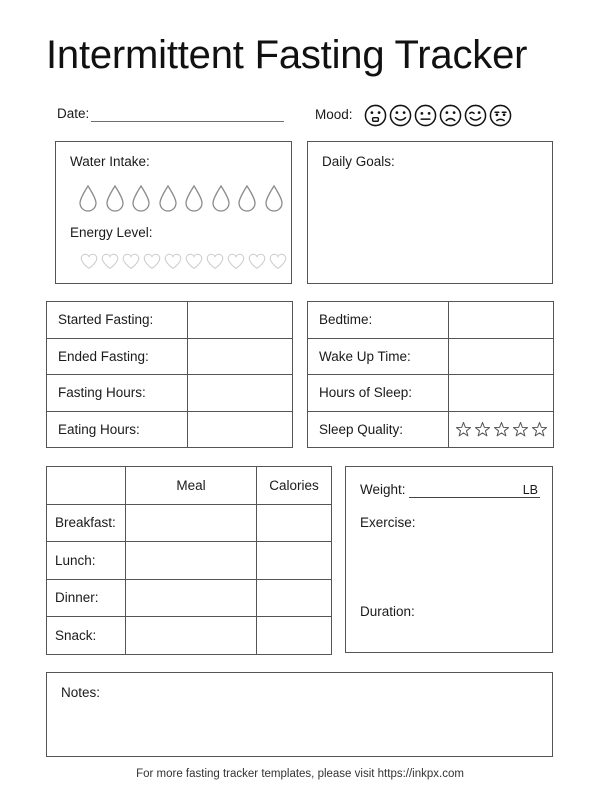  What do you see at coordinates (181, 198) in the screenshot?
I see `water-drop-group` at bounding box center [181, 198].